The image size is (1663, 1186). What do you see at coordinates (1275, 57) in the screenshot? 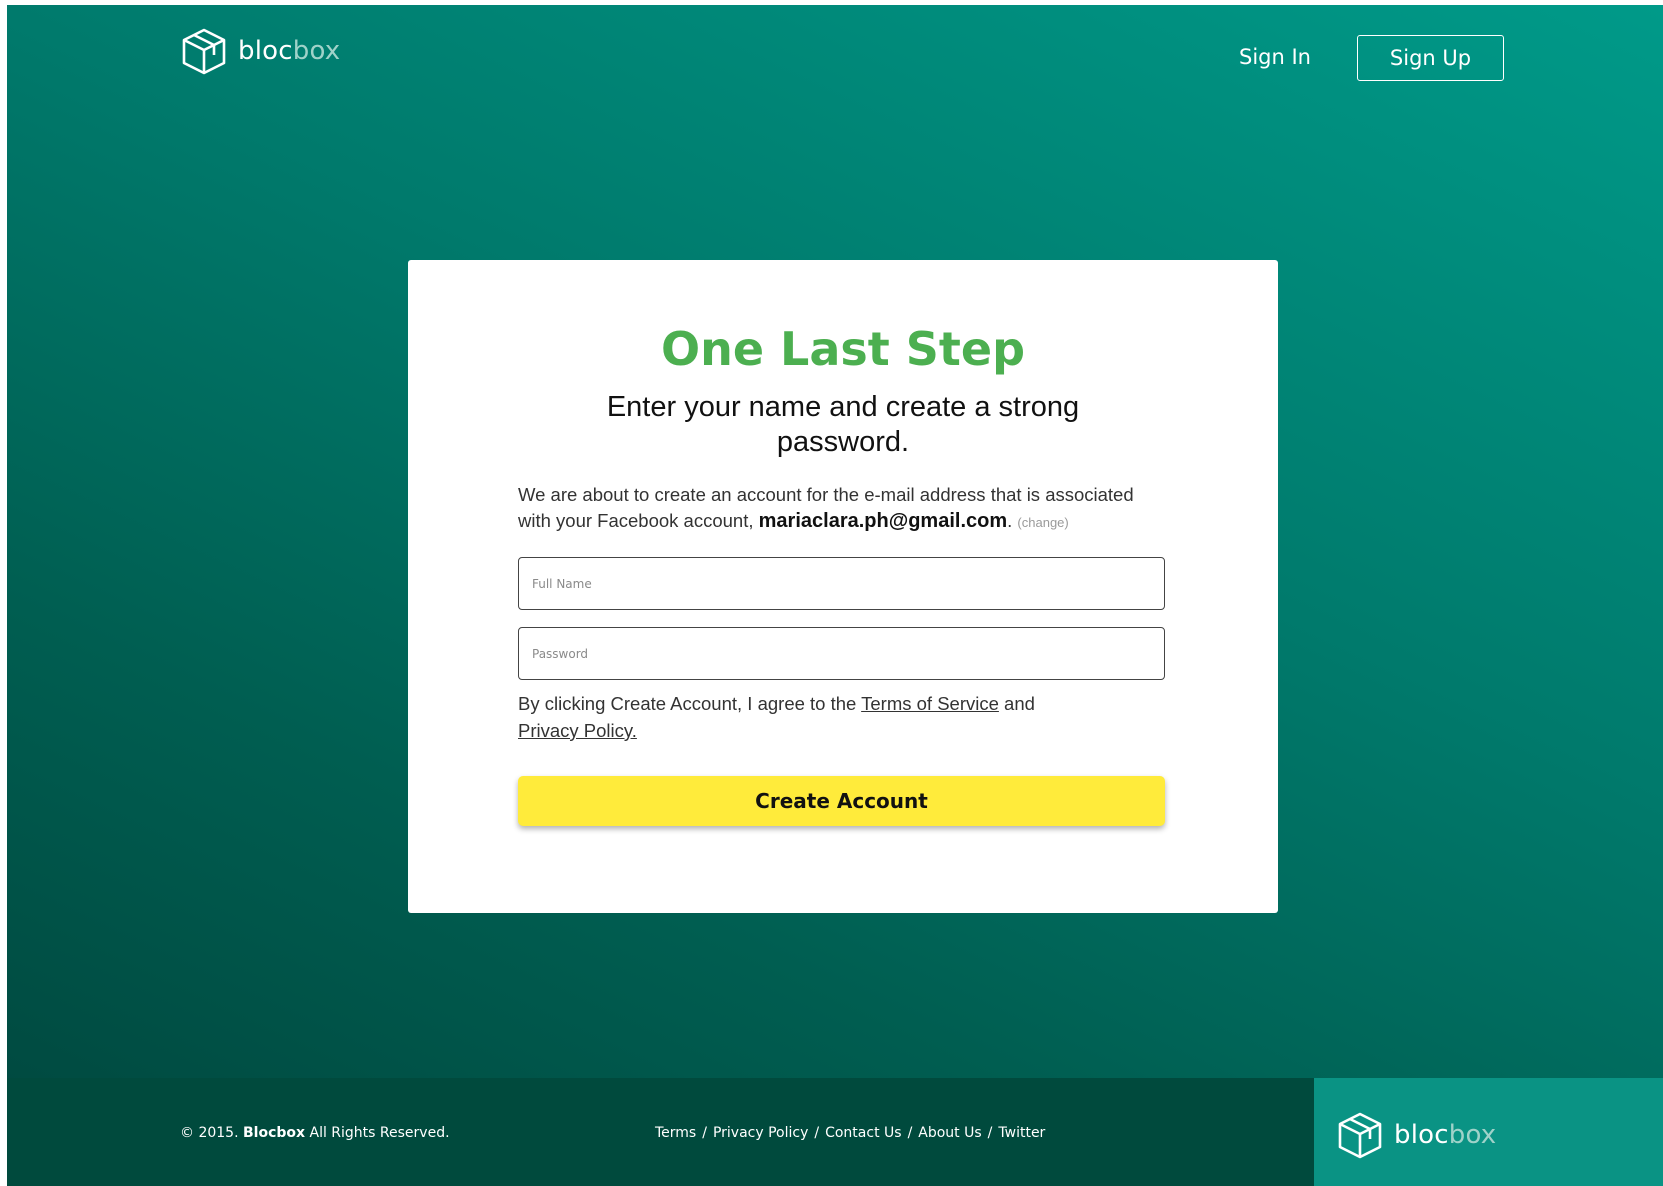
I see `sign-in-link: Sign In` at bounding box center [1275, 57].